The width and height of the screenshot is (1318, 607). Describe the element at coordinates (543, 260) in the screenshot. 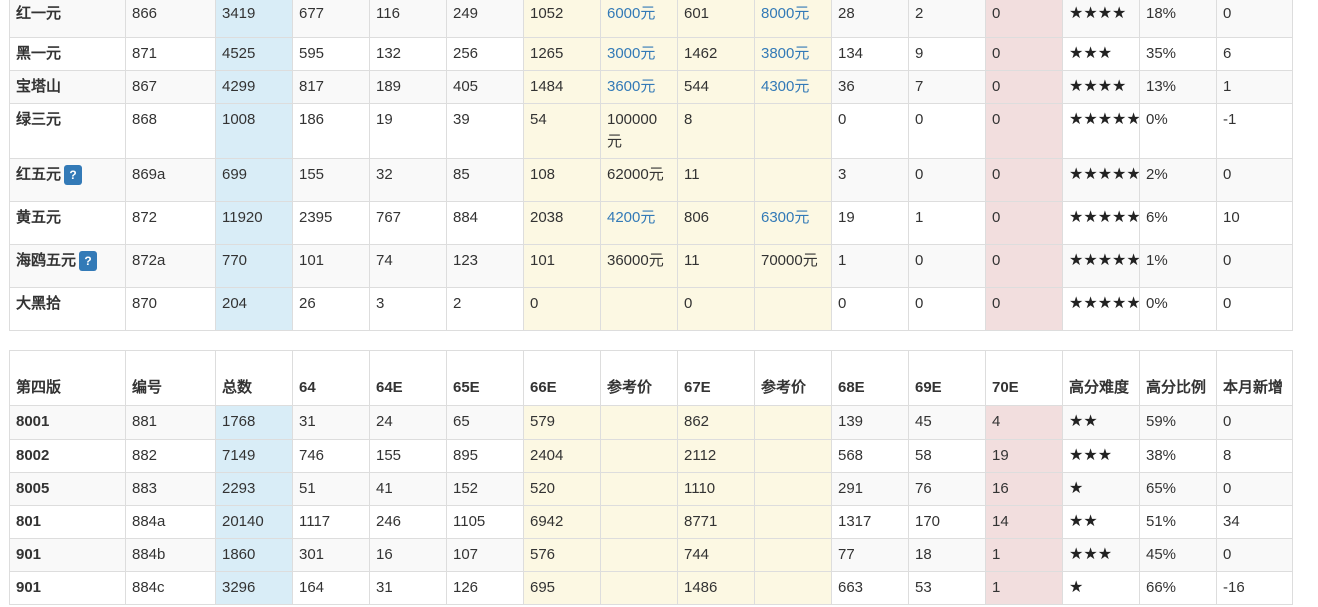

I see `cell-66e-text: 101` at that location.